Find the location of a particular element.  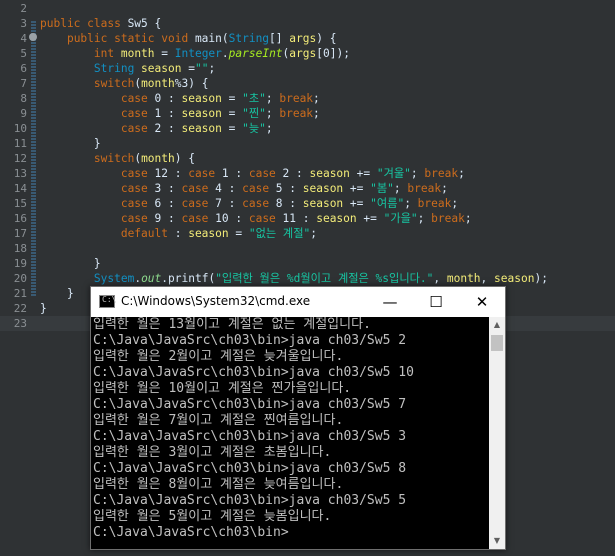

fold-toggle-icon is located at coordinates (33, 37).